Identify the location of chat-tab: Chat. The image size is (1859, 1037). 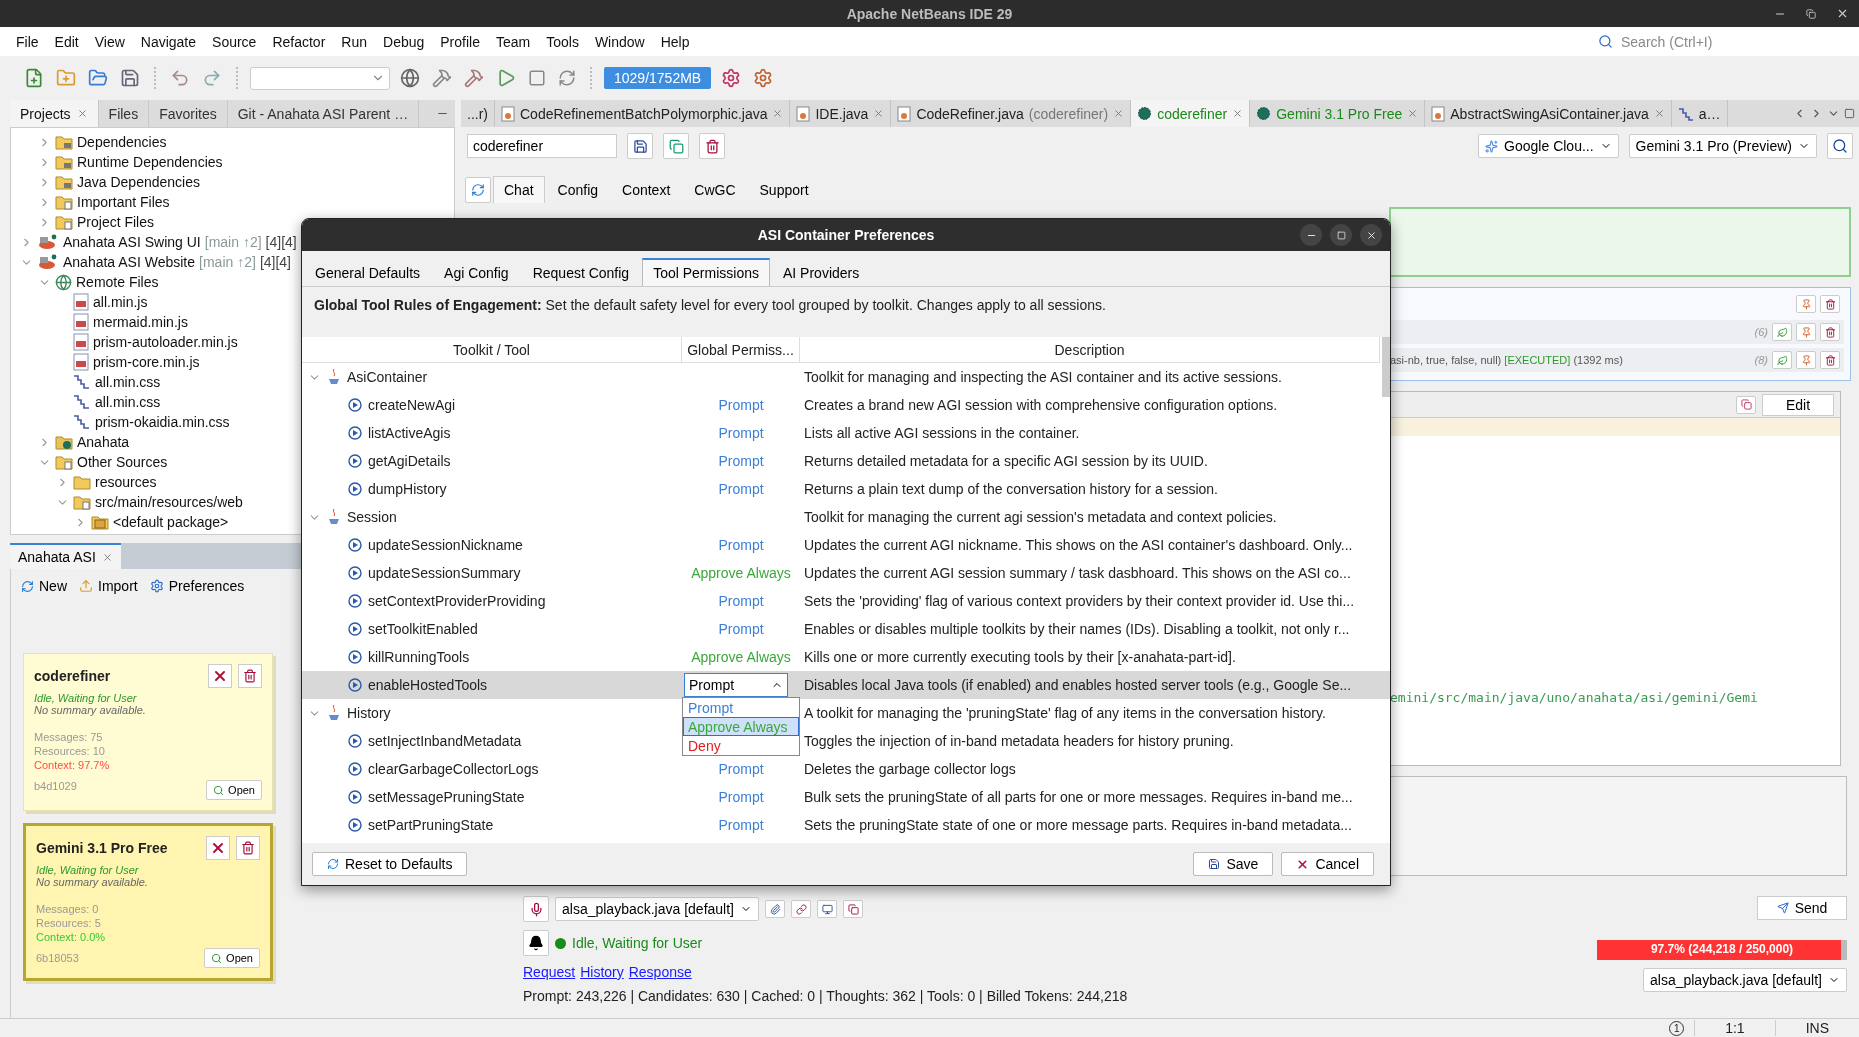
(519, 189).